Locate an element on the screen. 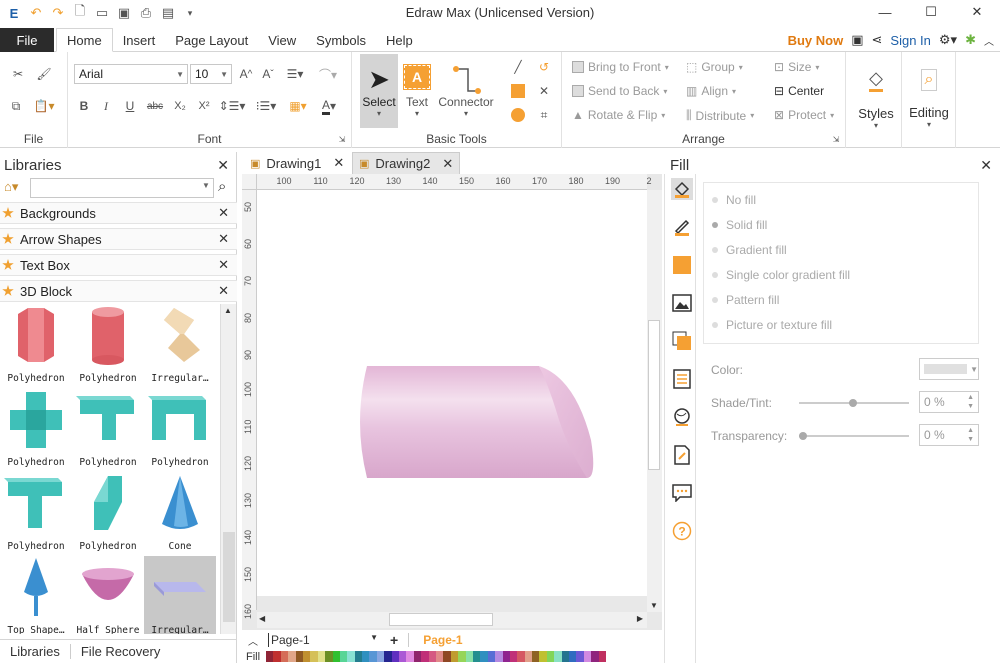 The width and height of the screenshot is (1000, 663). shape-polyhedron-red-cylinder: Polyhedron is located at coordinates (108, 345).